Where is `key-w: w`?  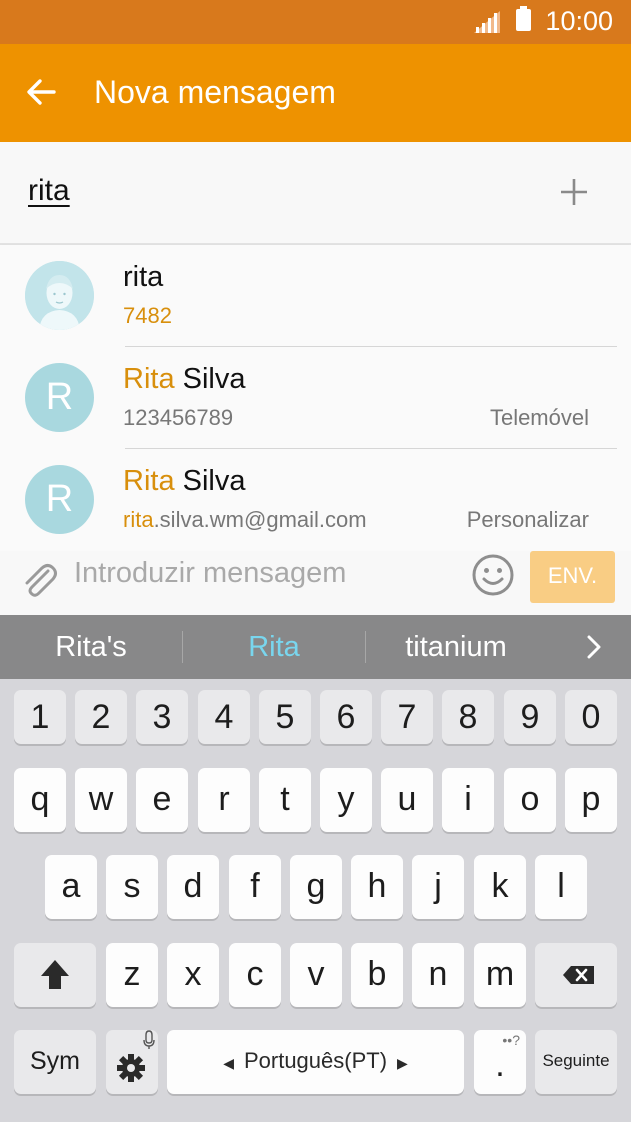 key-w: w is located at coordinates (101, 800).